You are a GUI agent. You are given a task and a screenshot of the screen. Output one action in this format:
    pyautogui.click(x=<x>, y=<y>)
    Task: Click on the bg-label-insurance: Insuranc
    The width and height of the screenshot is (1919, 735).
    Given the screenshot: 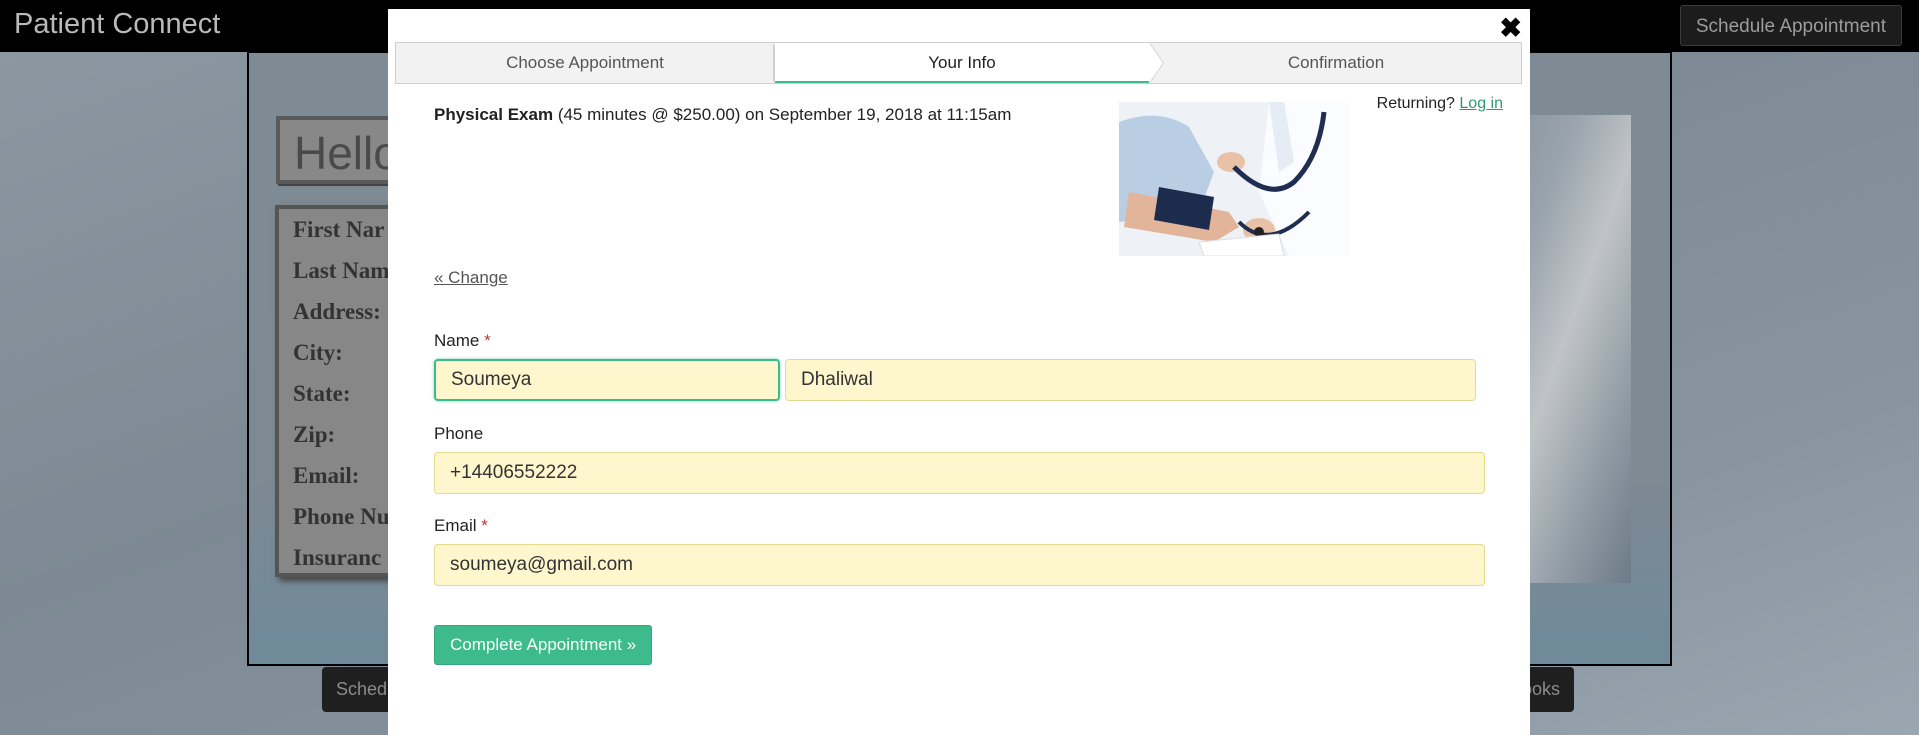 What is the action you would take?
    pyautogui.click(x=337, y=557)
    